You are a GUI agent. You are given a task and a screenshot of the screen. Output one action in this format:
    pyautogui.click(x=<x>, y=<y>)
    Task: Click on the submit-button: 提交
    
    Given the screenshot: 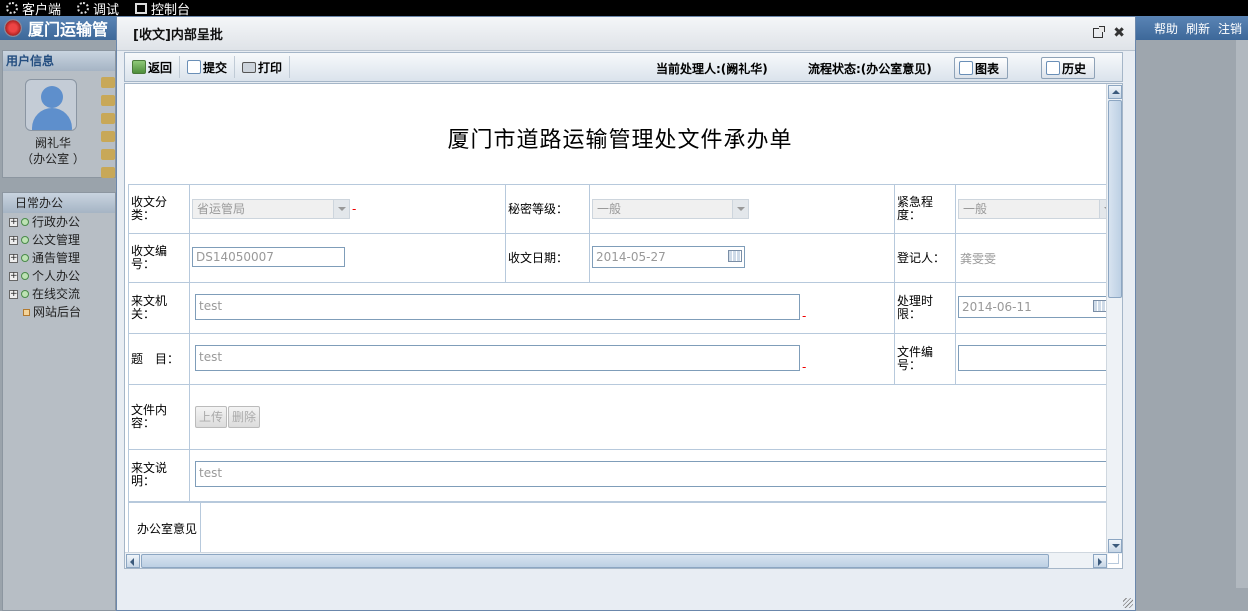 What is the action you would take?
    pyautogui.click(x=208, y=67)
    